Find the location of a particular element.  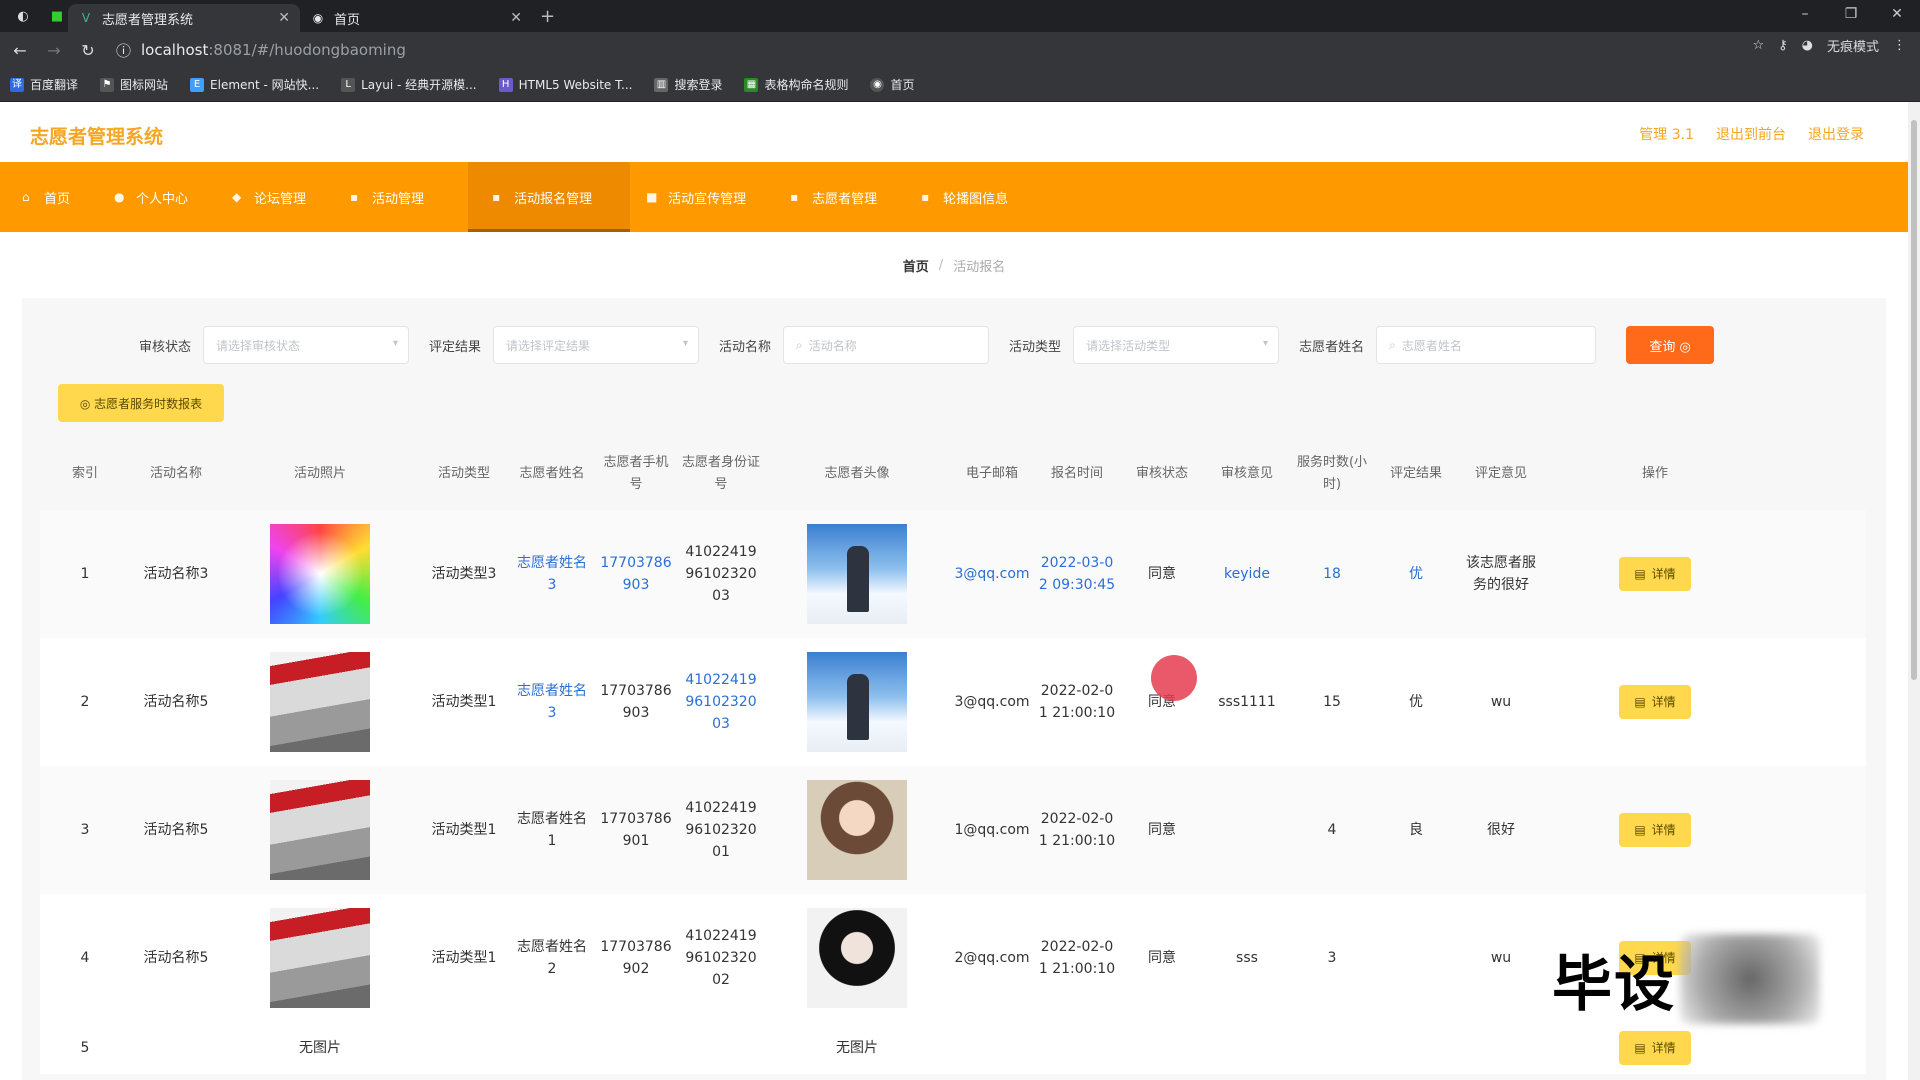

tab-home: ◉ 首页 ✕ is located at coordinates (416, 18).